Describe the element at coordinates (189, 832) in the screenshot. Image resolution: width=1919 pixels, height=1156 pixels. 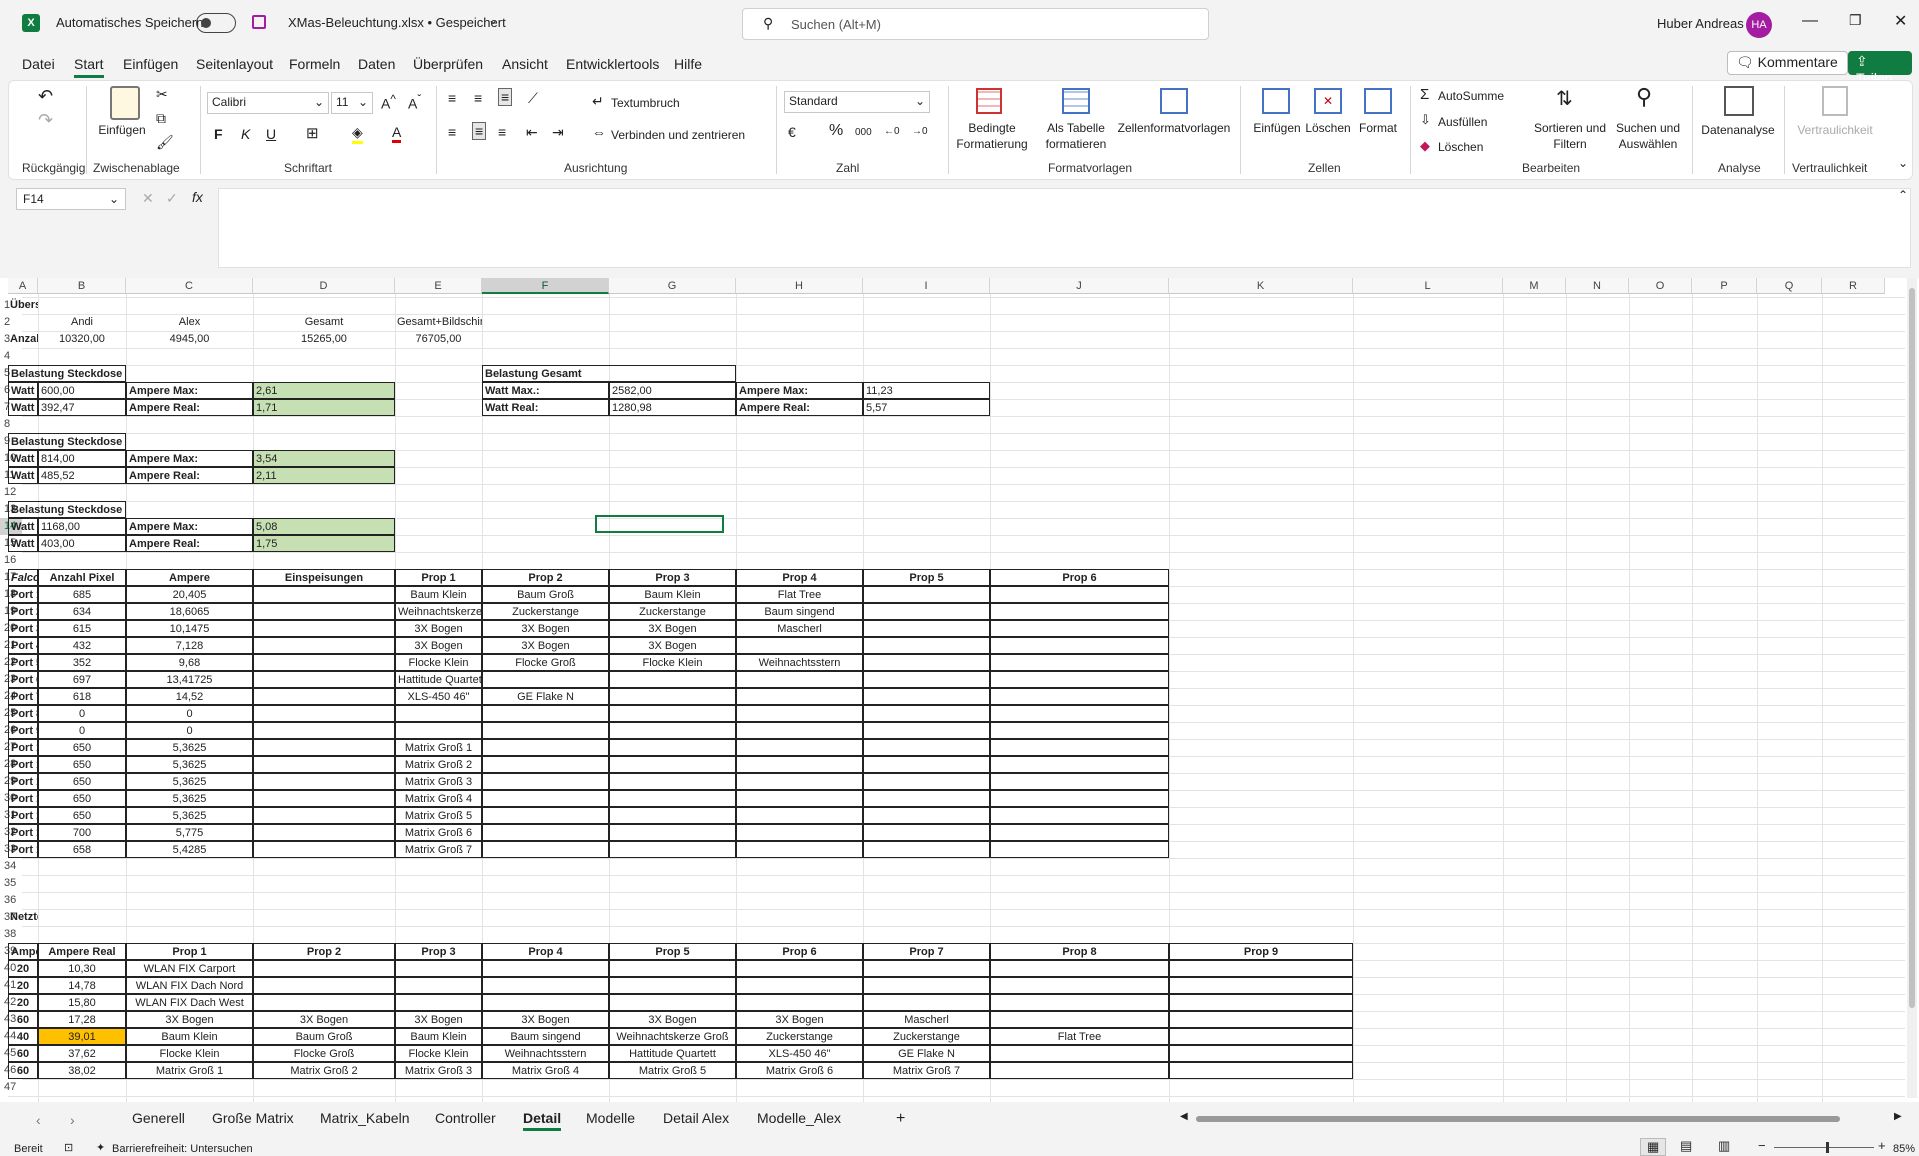
I see `falcon-cell: 5,775` at that location.